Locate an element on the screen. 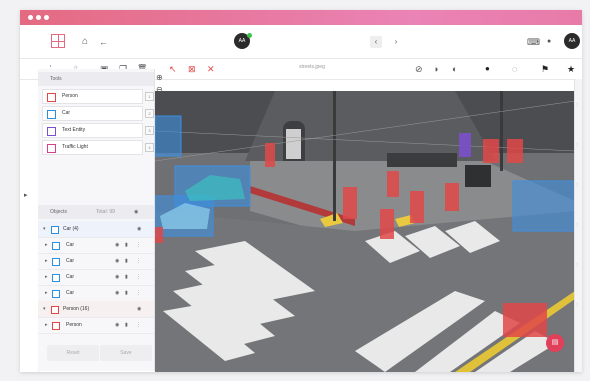 The height and width of the screenshot is (381, 590). shortcut-key: 3 is located at coordinates (149, 130).